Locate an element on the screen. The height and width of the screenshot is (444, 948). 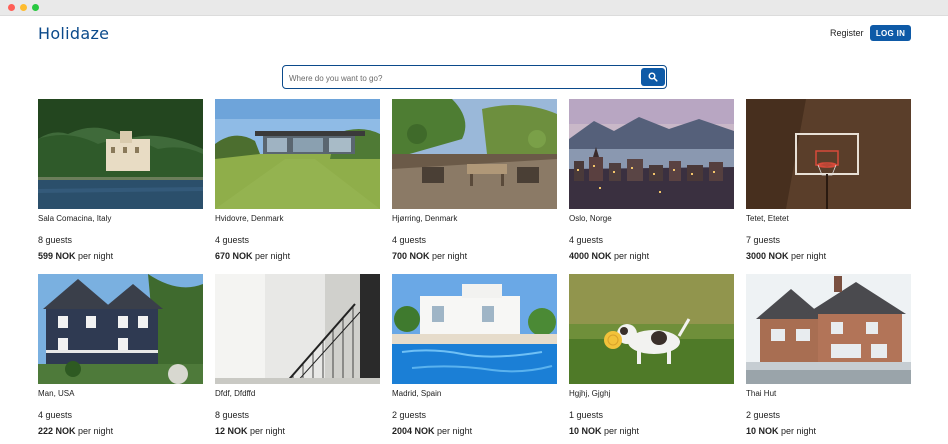
listing-price: 599 NOK is located at coordinates (57, 256).